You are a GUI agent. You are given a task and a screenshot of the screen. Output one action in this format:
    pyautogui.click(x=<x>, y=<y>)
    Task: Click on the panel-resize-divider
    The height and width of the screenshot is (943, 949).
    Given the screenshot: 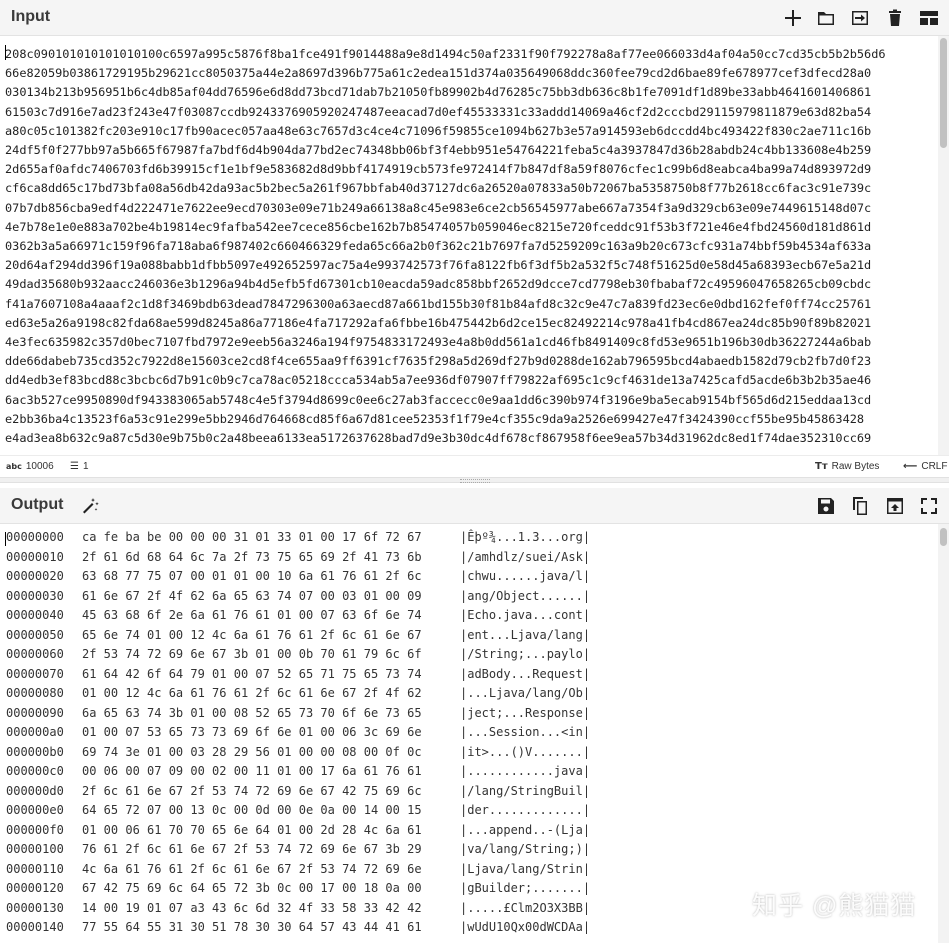 What is the action you would take?
    pyautogui.click(x=474, y=480)
    